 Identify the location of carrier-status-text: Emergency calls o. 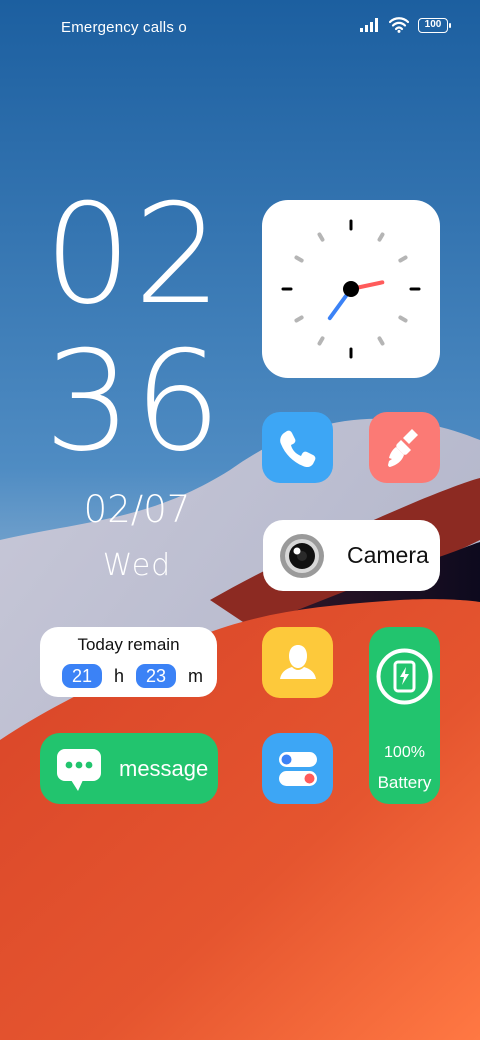
(124, 27).